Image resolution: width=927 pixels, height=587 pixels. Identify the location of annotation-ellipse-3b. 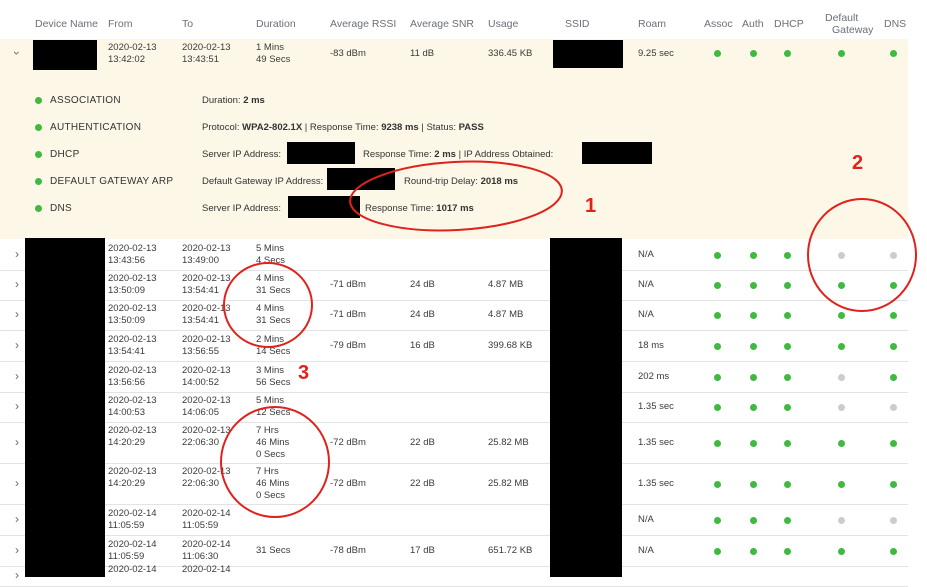
(275, 462).